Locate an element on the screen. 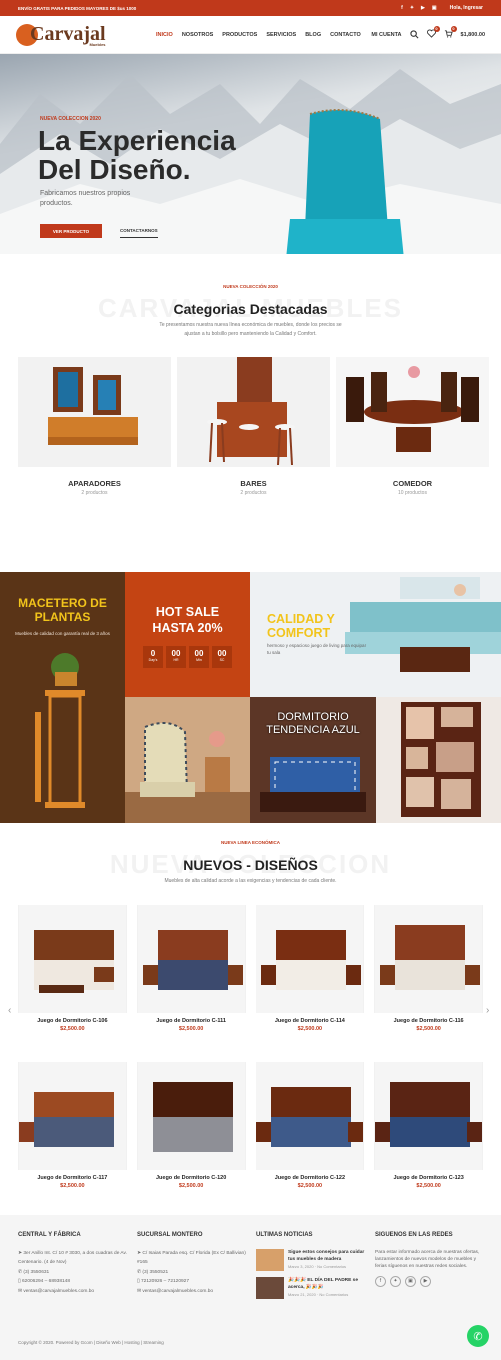 The width and height of the screenshot is (501, 1360). logo: Carvajal Muebles is located at coordinates (86, 35).